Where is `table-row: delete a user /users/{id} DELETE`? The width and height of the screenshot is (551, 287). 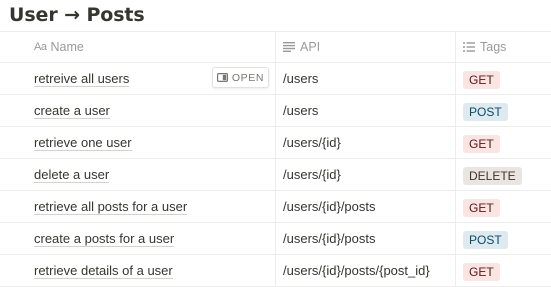 table-row: delete a user /users/{id} DELETE is located at coordinates (275, 175).